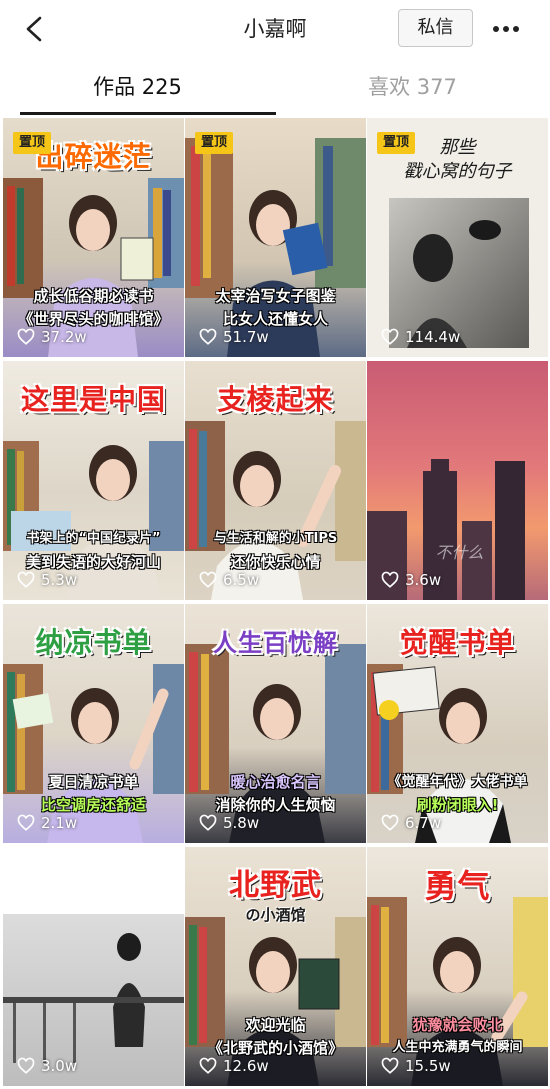  What do you see at coordinates (275, 399) in the screenshot?
I see `cover-title: 支棱起来` at bounding box center [275, 399].